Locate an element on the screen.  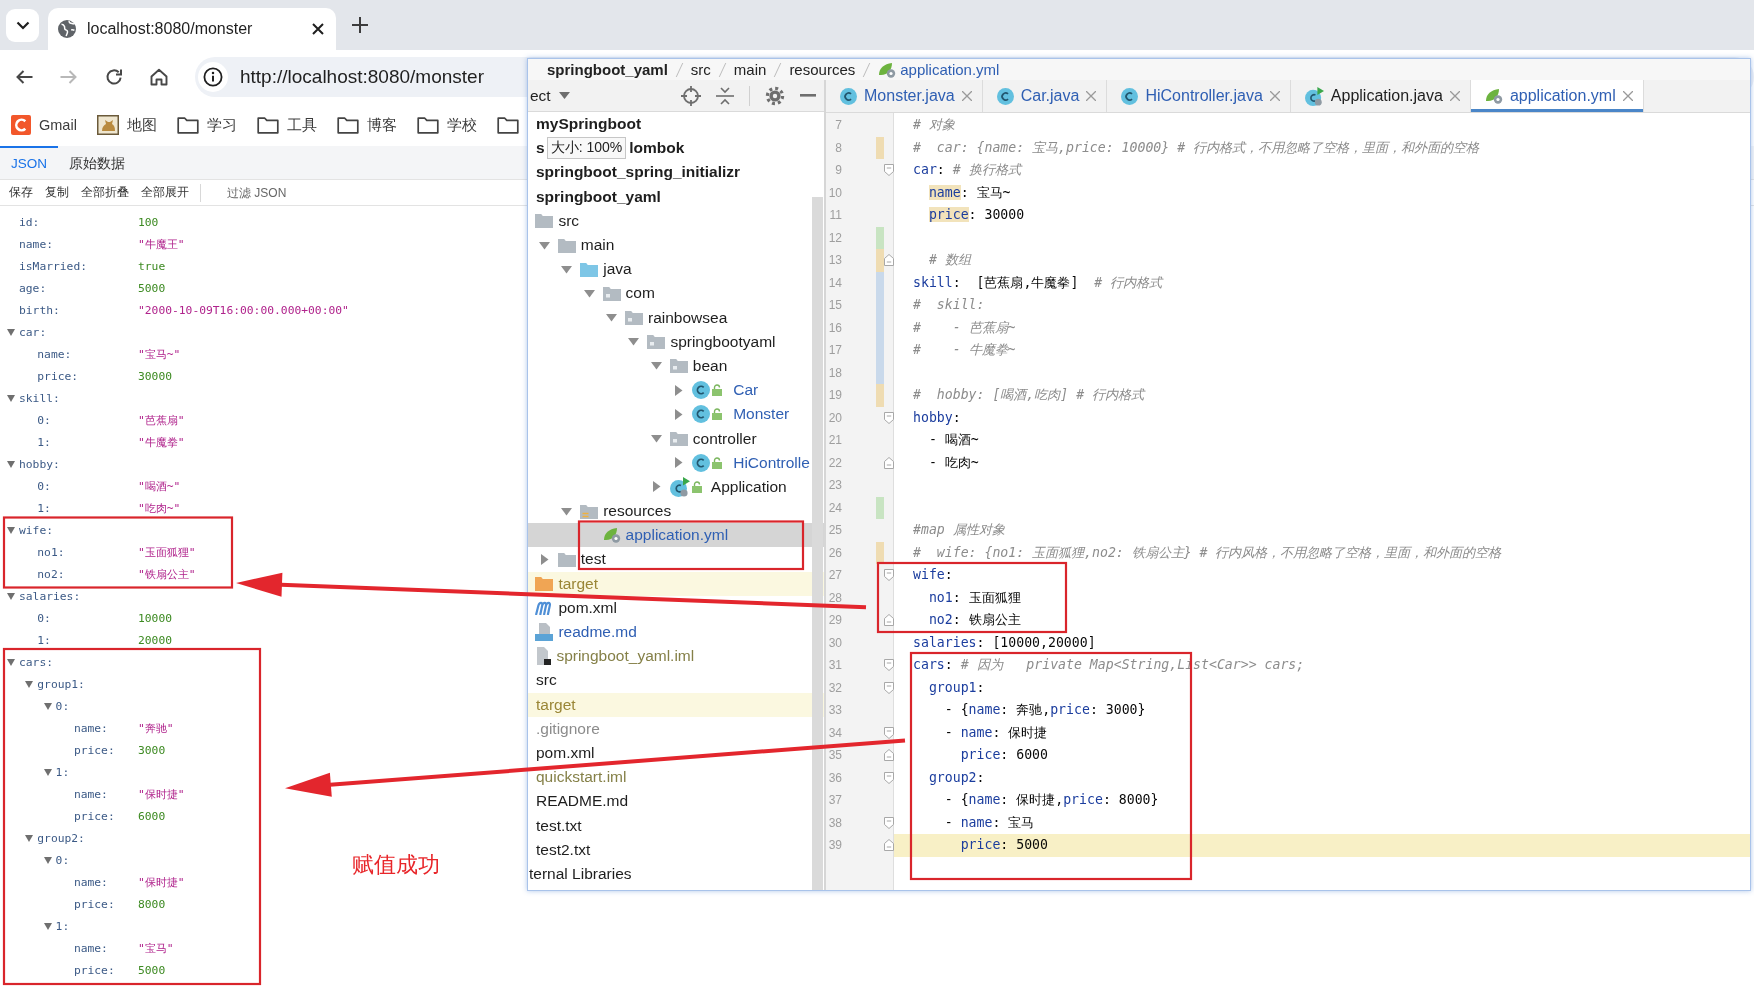
browser-tab: localhost:8080/monster is located at coordinates (192, 29).